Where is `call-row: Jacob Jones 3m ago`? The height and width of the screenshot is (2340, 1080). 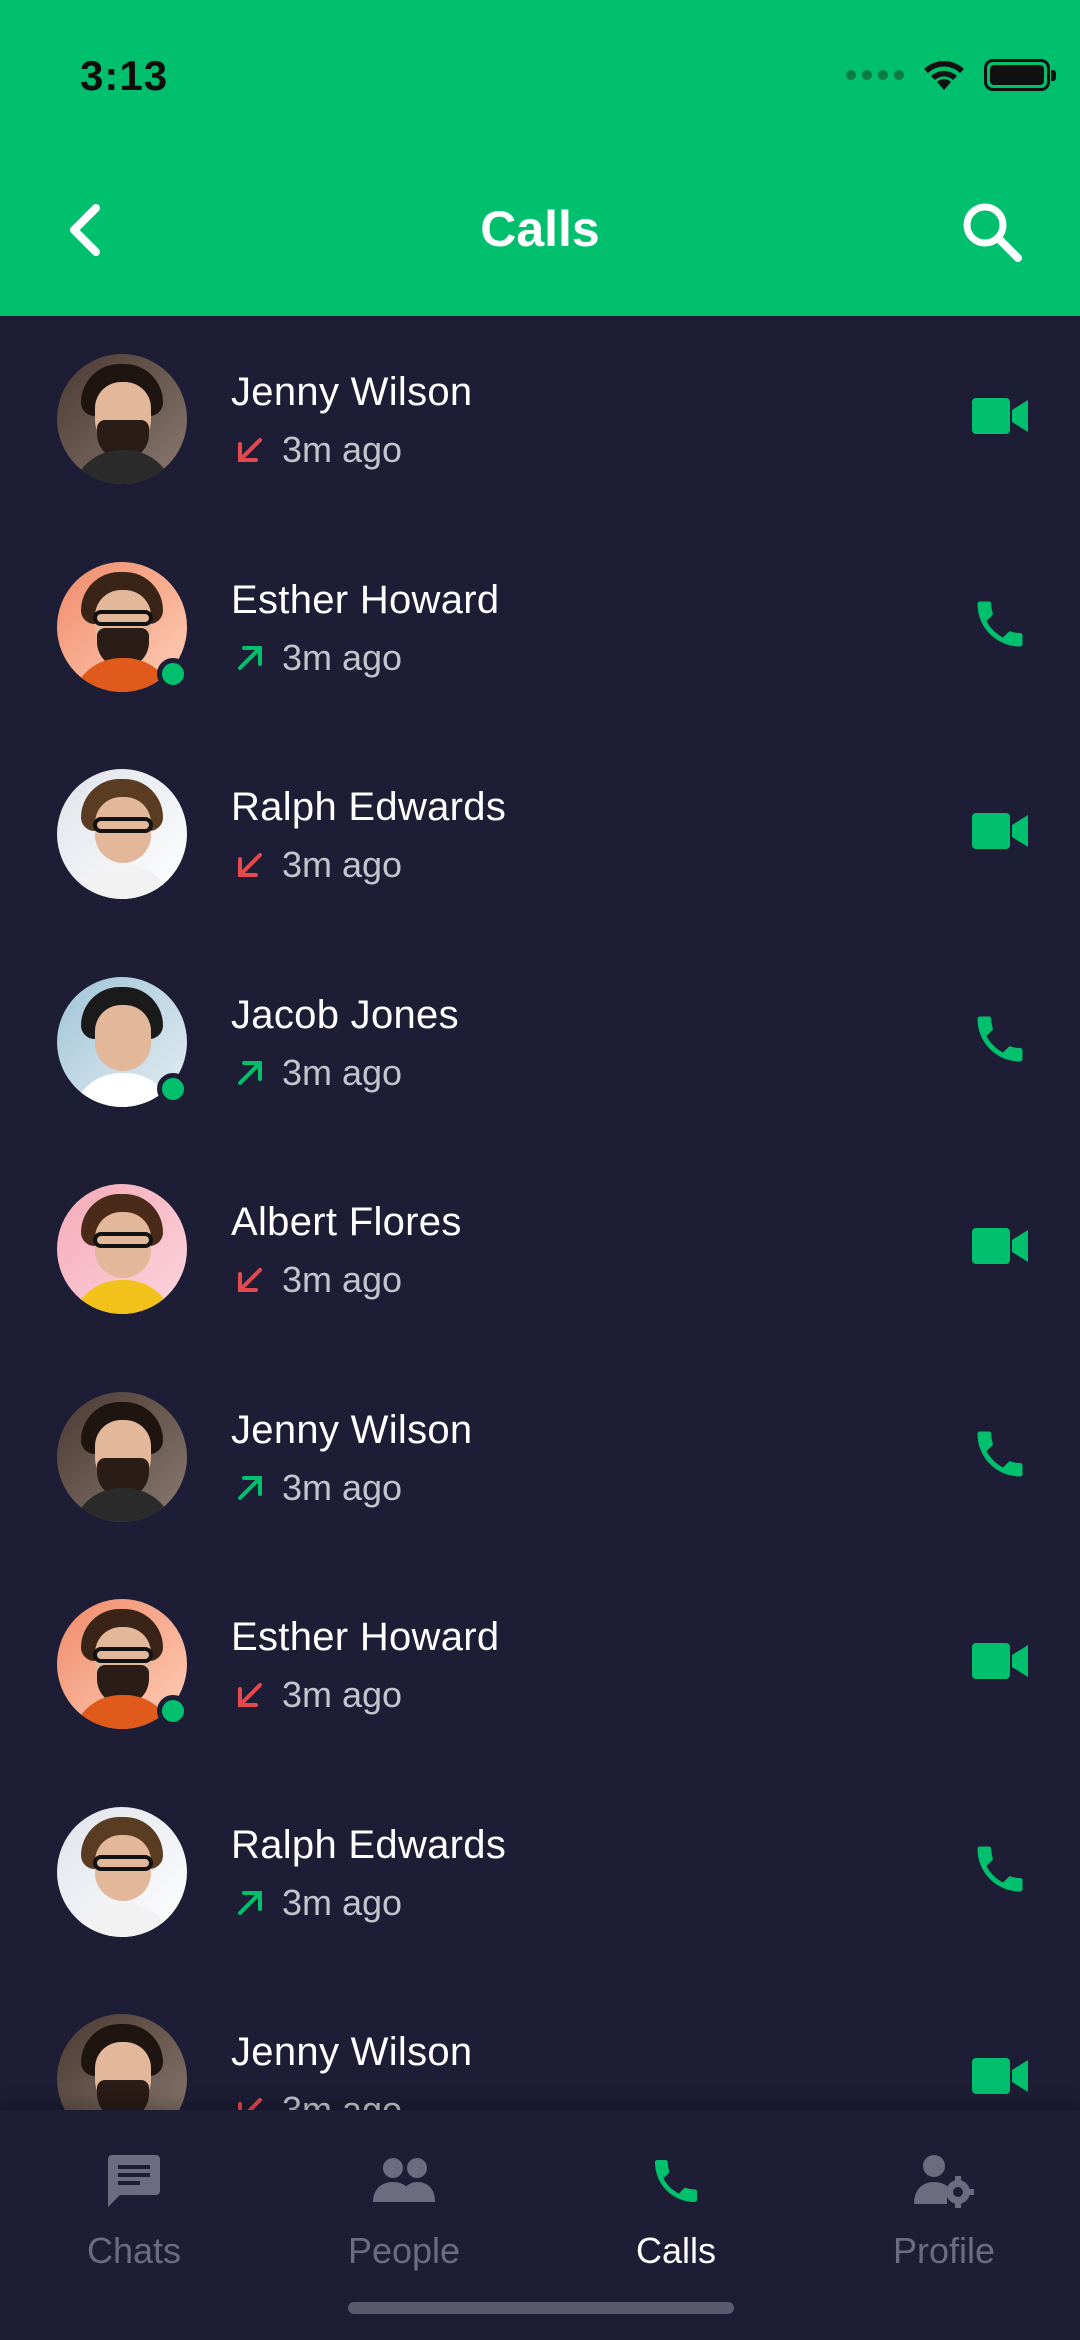 call-row: Jacob Jones 3m ago is located at coordinates (540, 1043).